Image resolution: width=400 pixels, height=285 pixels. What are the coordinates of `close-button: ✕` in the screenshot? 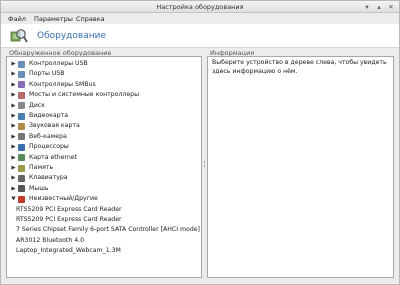 It's located at (391, 7).